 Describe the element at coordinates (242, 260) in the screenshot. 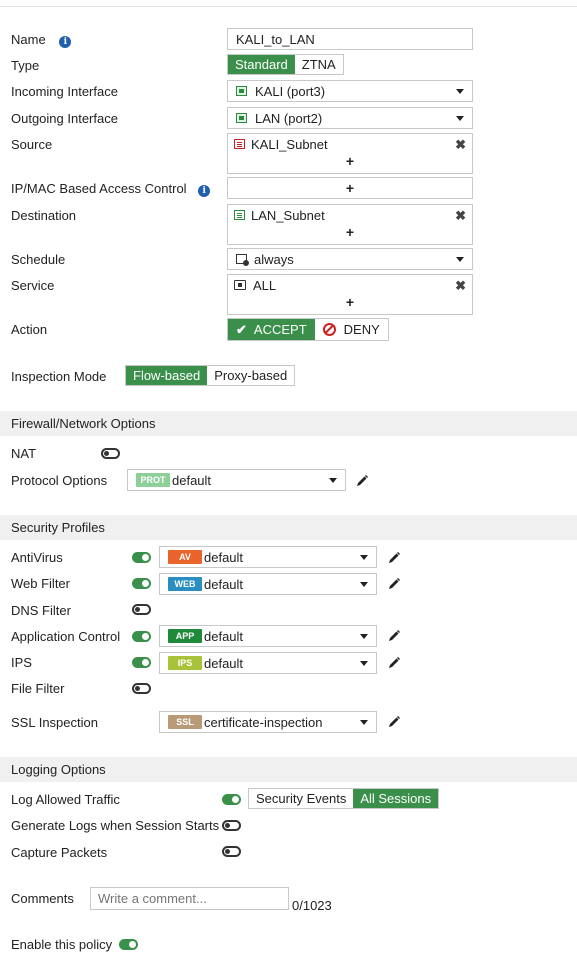

I see `schedule-icon` at that location.